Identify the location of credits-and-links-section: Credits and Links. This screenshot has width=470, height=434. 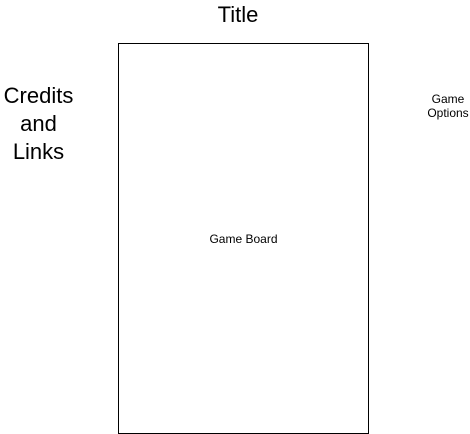
(38, 123).